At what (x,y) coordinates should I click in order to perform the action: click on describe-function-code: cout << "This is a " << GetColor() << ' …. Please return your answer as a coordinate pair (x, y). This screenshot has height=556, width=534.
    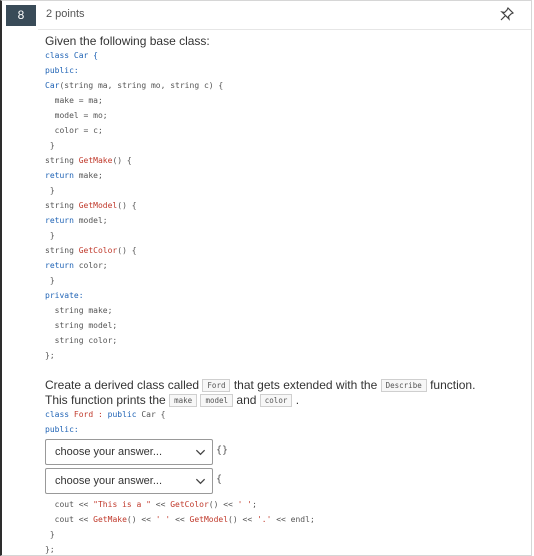
    Looking at the image, I should click on (180, 526).